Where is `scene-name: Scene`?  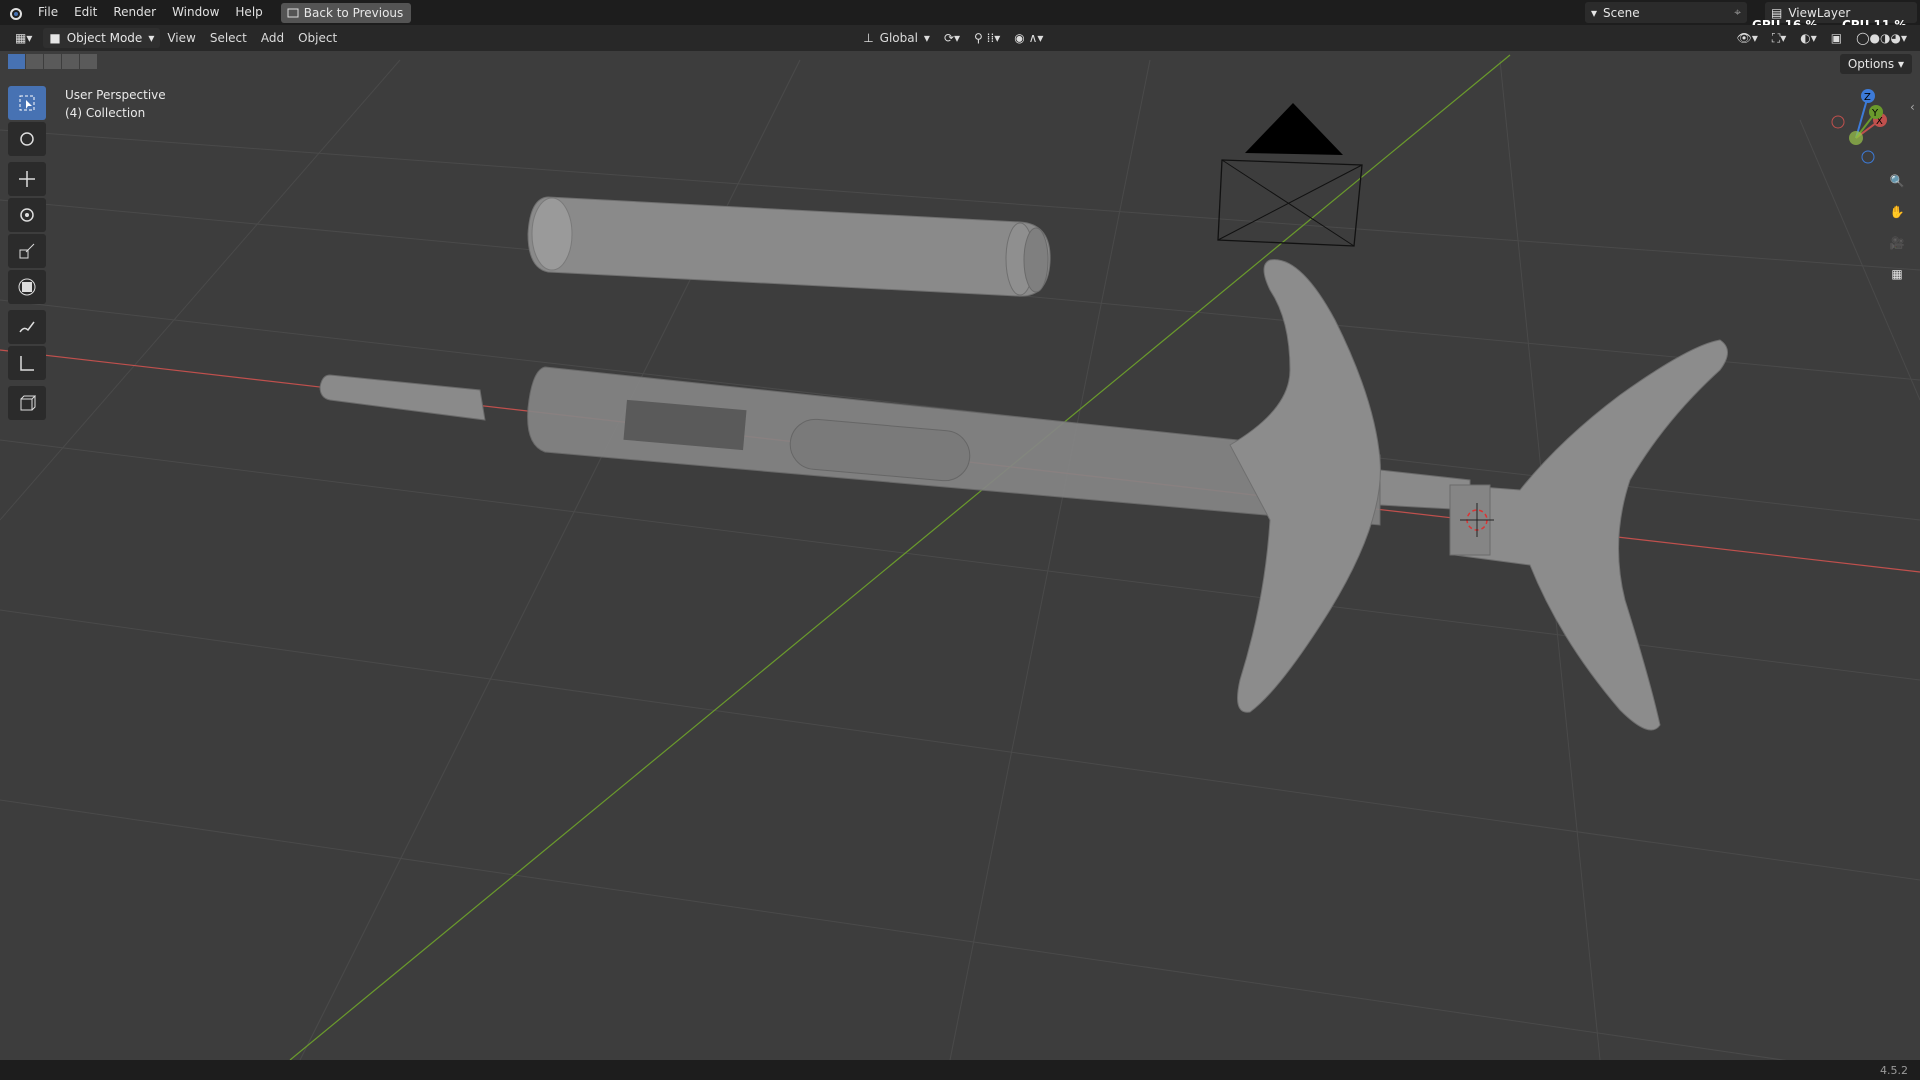 scene-name: Scene is located at coordinates (1621, 12).